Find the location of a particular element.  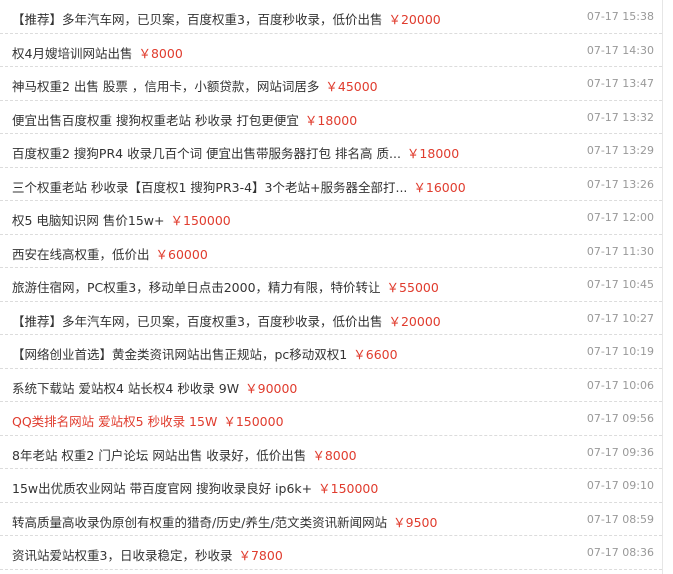

listing-date: 07-17 08:36 is located at coordinates (620, 552).